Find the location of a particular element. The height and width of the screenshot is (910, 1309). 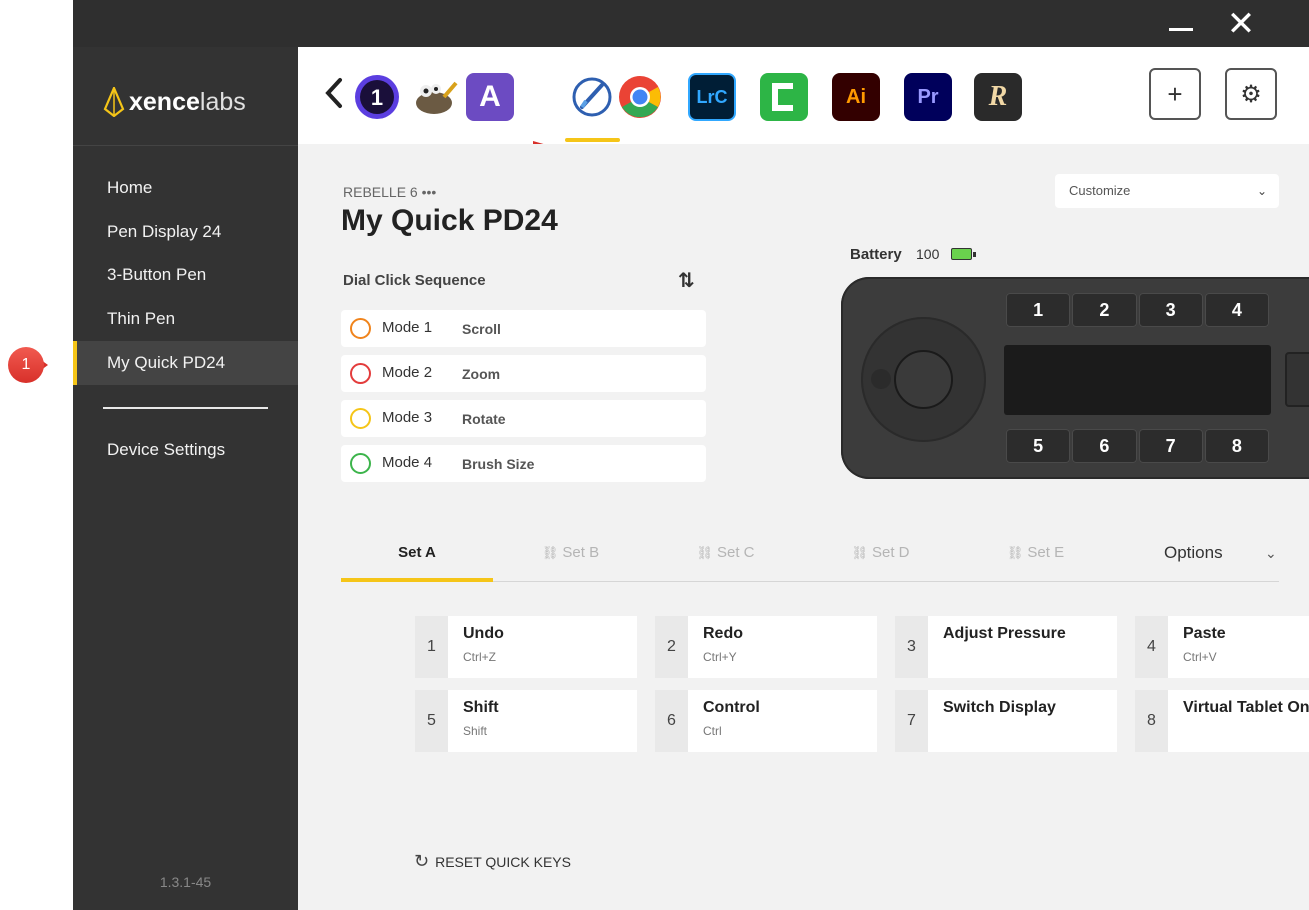

app-affinity-photo: 1 is located at coordinates (377, 97).